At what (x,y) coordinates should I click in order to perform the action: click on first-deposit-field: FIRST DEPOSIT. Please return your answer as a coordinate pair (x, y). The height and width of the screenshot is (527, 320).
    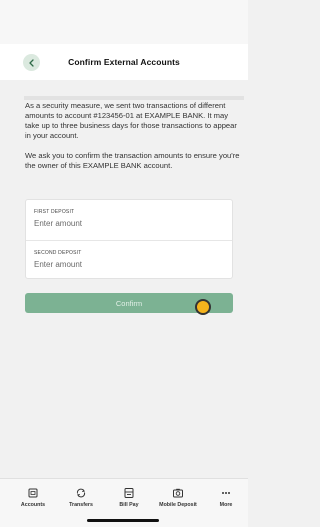
    Looking at the image, I should click on (129, 220).